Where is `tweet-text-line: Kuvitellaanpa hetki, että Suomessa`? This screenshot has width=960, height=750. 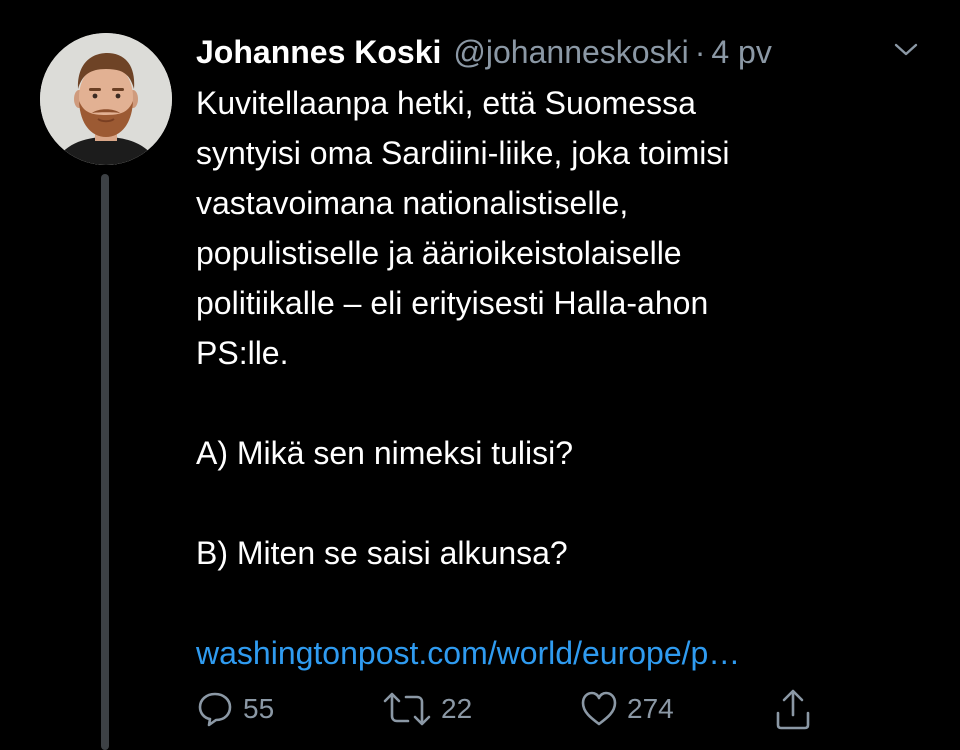
tweet-text-line: Kuvitellaanpa hetki, että Suomessa is located at coordinates (446, 103).